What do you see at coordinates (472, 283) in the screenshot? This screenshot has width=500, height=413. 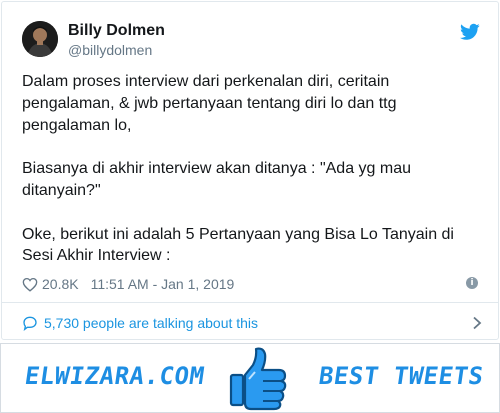 I see `info-icon: i` at bounding box center [472, 283].